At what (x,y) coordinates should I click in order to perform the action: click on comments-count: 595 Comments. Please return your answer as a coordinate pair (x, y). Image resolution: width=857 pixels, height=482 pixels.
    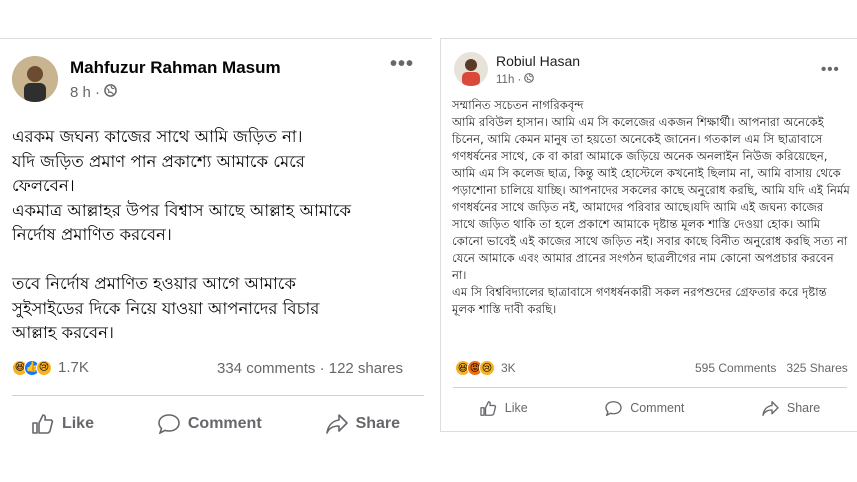
    Looking at the image, I should click on (735, 368).